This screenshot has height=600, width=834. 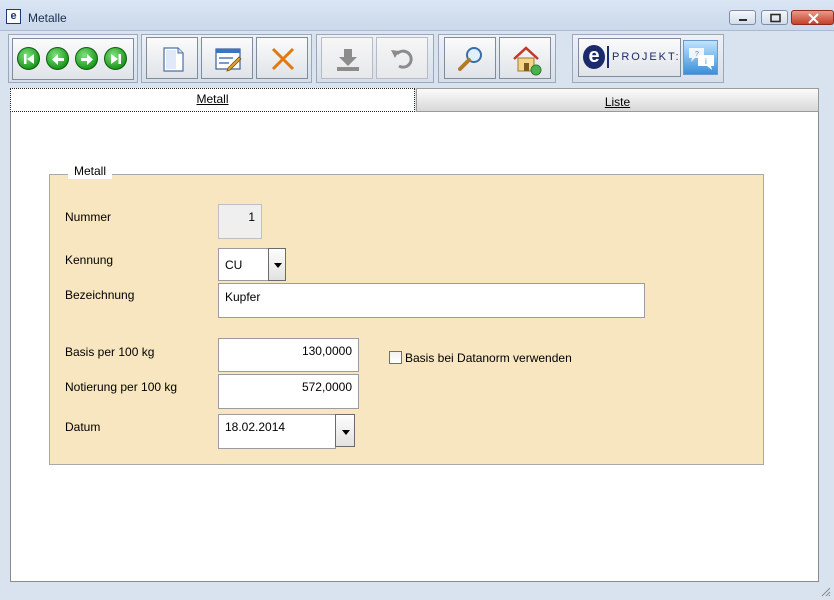 I want to click on maximize-button, so click(x=774, y=17).